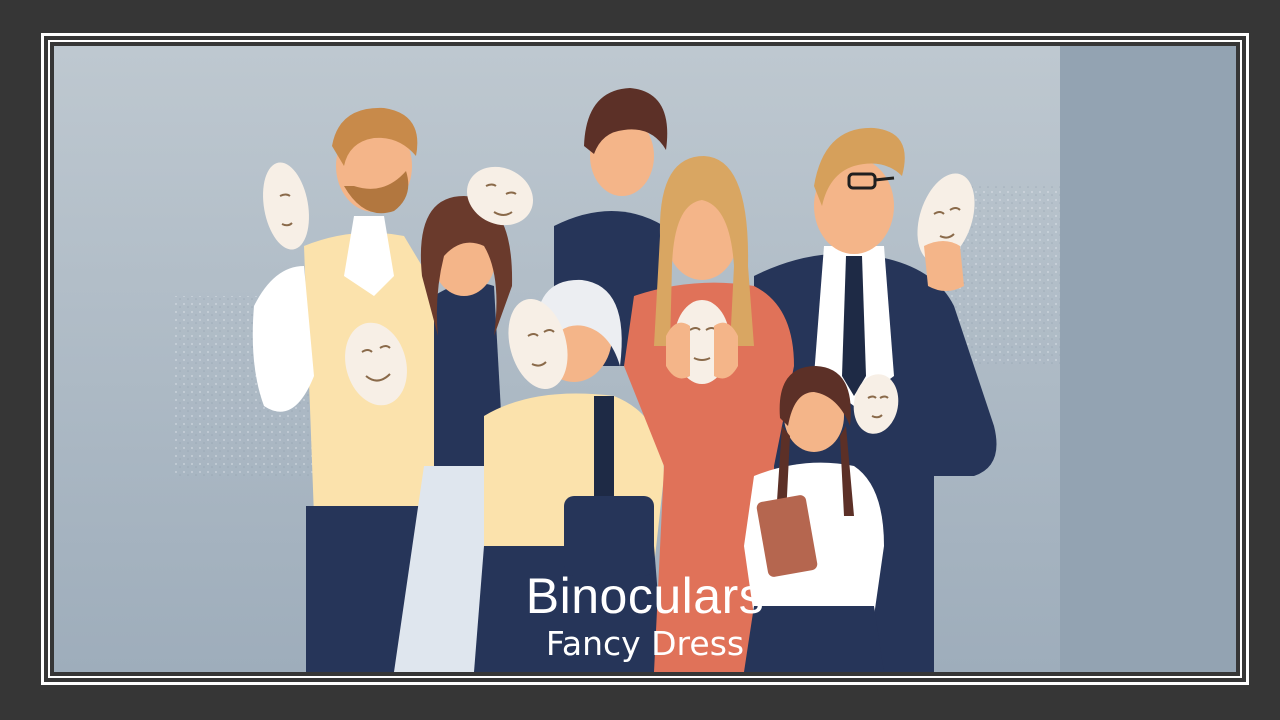 Image resolution: width=1280 pixels, height=720 pixels. Describe the element at coordinates (645, 643) in the screenshot. I see `caption-subtitle: Fancy Dress` at that location.